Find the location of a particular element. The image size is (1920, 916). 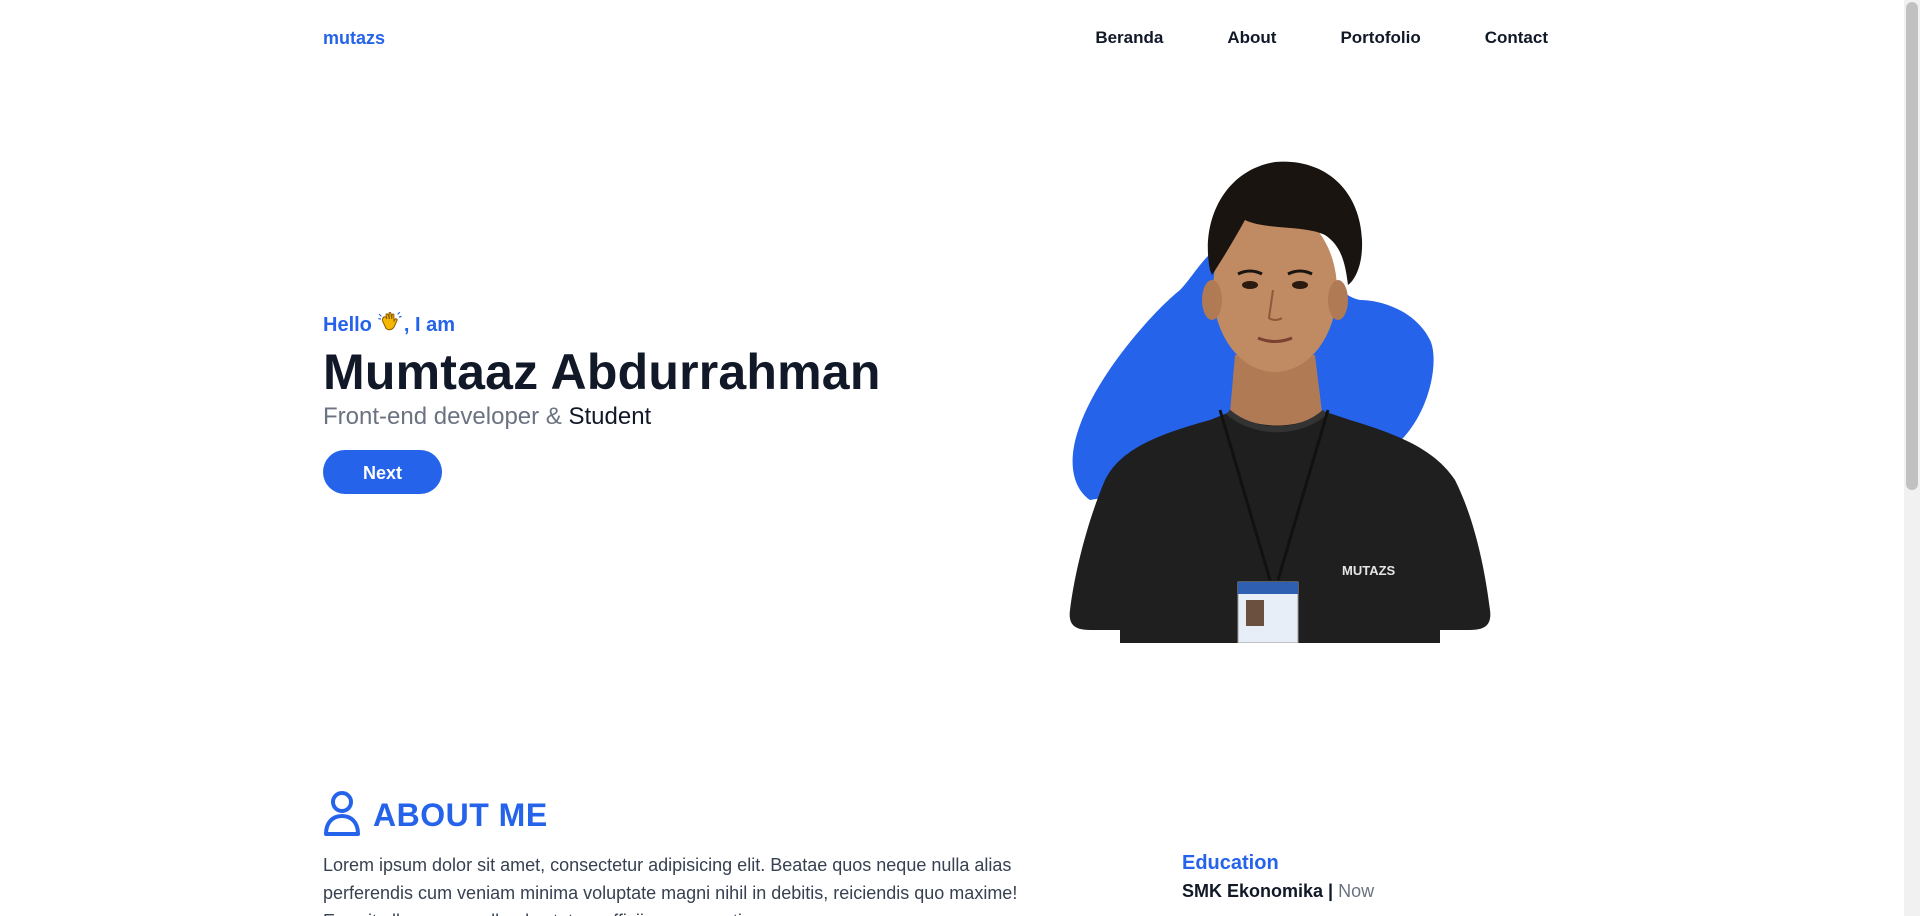

nav-menu: Beranda About Portofolio Contact is located at coordinates (1289, 38).